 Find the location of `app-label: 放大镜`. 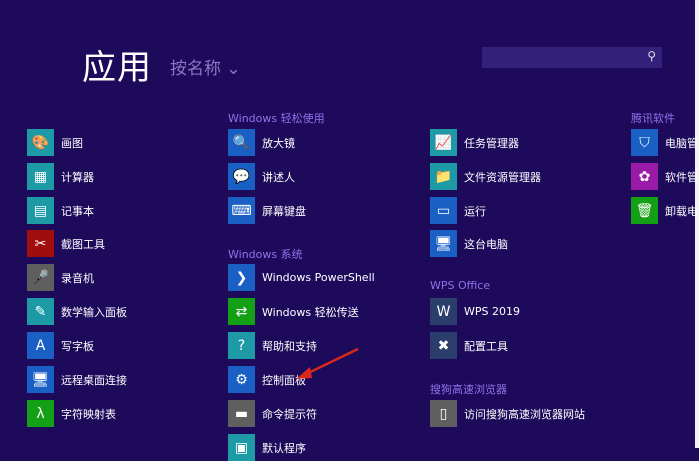

app-label: 放大镜 is located at coordinates (278, 143).